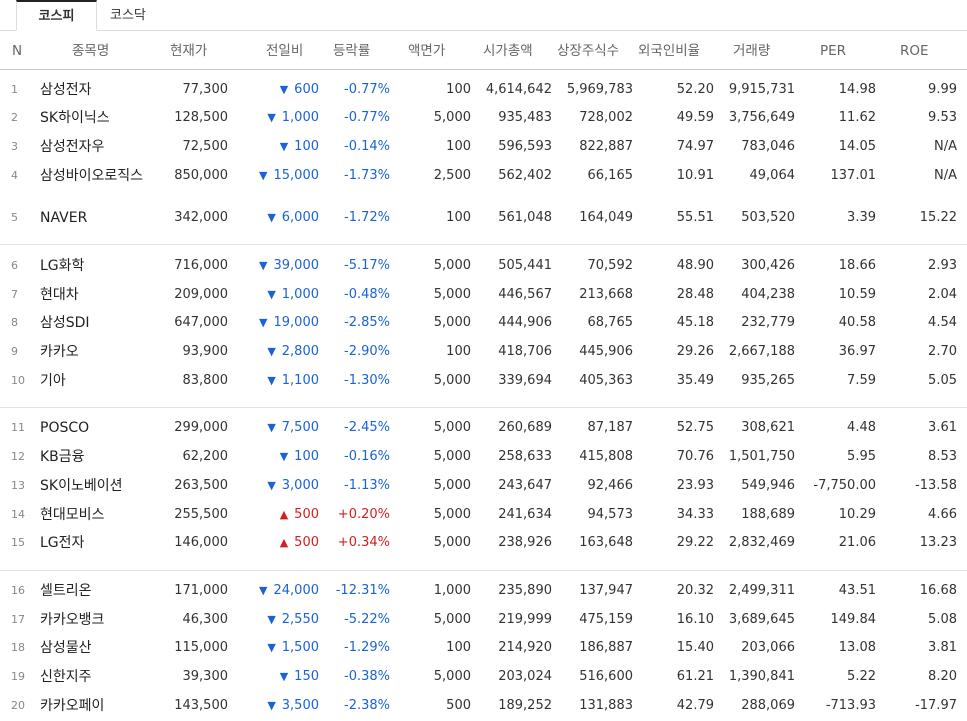  What do you see at coordinates (606, 456) in the screenshot?
I see `shares-cell: 415,808` at bounding box center [606, 456].